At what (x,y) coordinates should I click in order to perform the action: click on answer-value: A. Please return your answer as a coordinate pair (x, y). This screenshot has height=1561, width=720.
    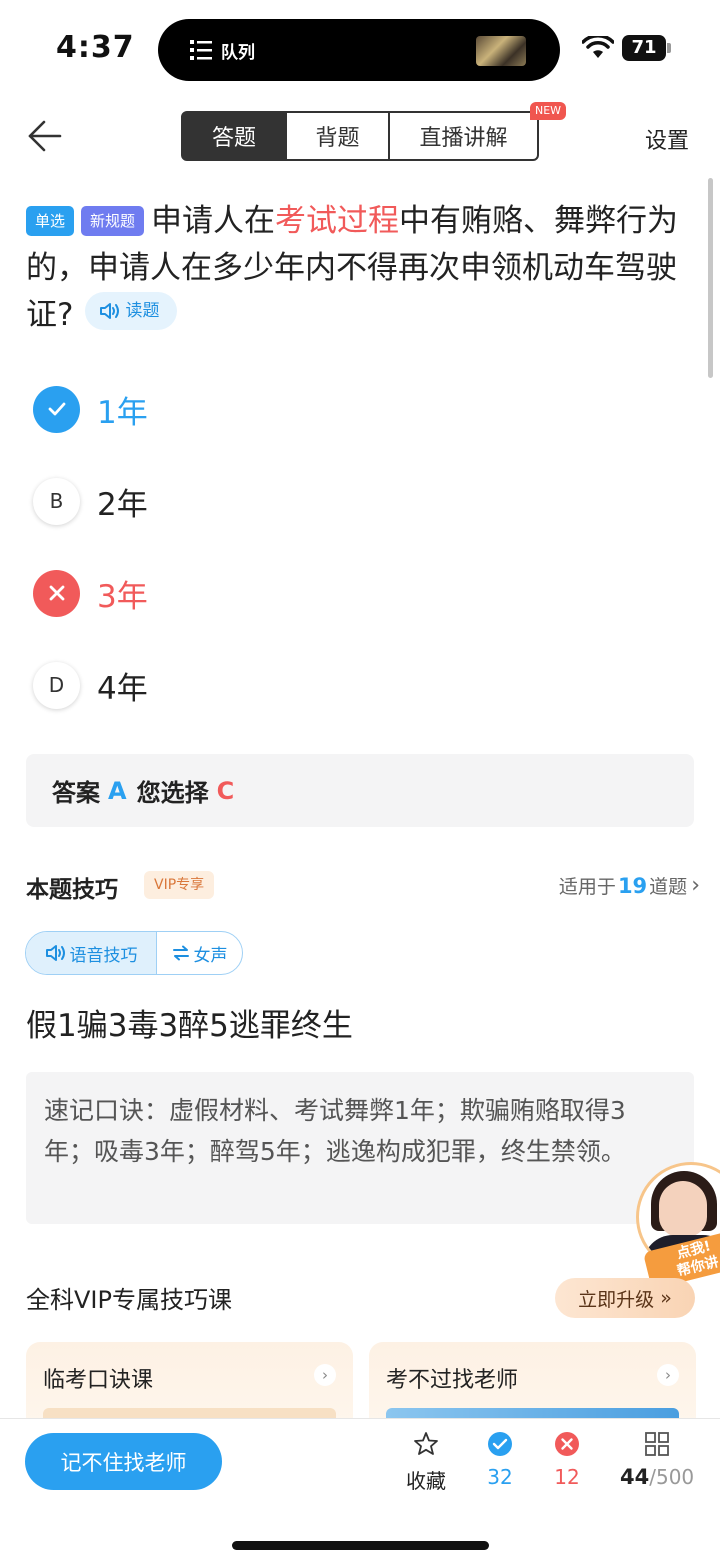
    Looking at the image, I should click on (117, 790).